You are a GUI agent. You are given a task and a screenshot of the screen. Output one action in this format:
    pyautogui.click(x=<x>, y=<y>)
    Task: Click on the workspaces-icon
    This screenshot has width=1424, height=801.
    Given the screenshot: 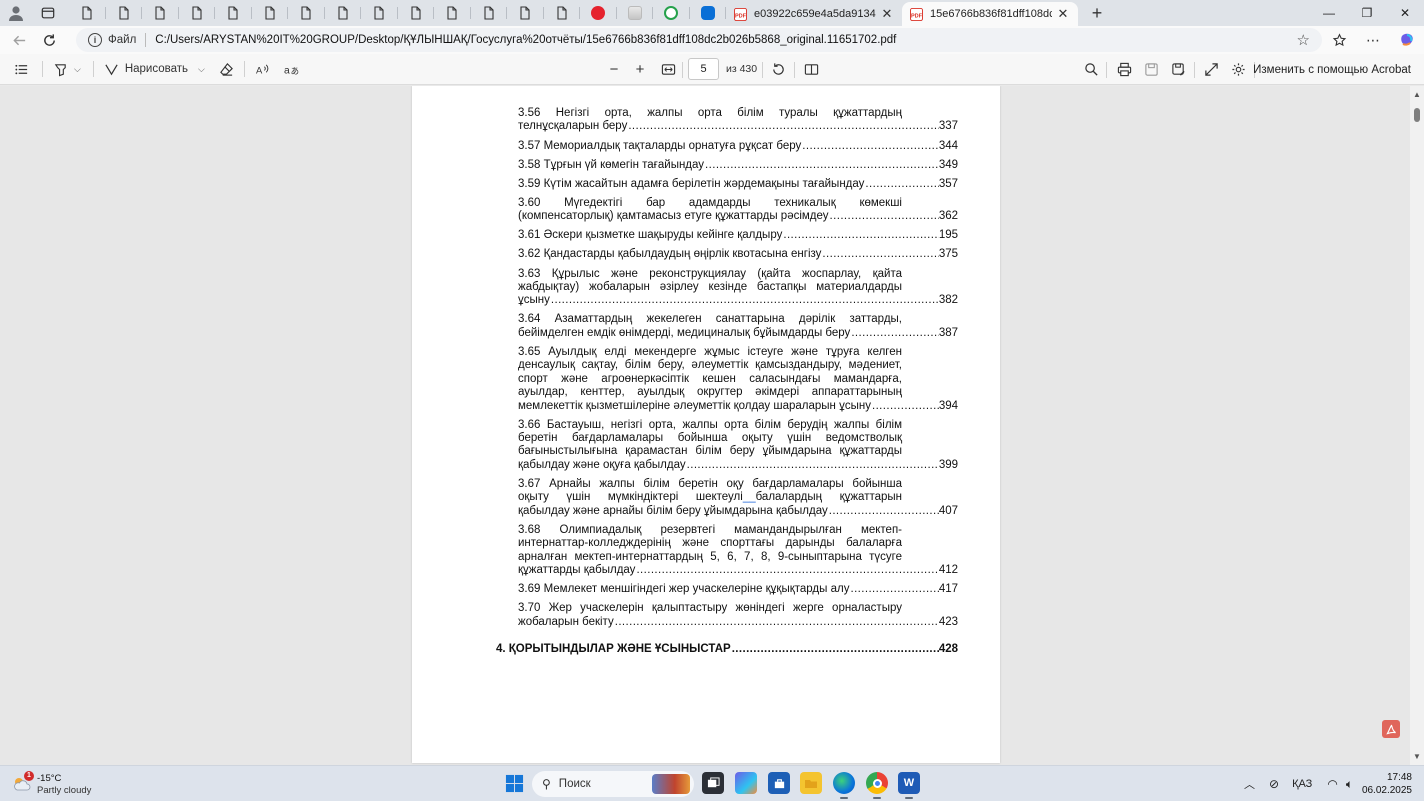 What is the action you would take?
    pyautogui.click(x=48, y=13)
    